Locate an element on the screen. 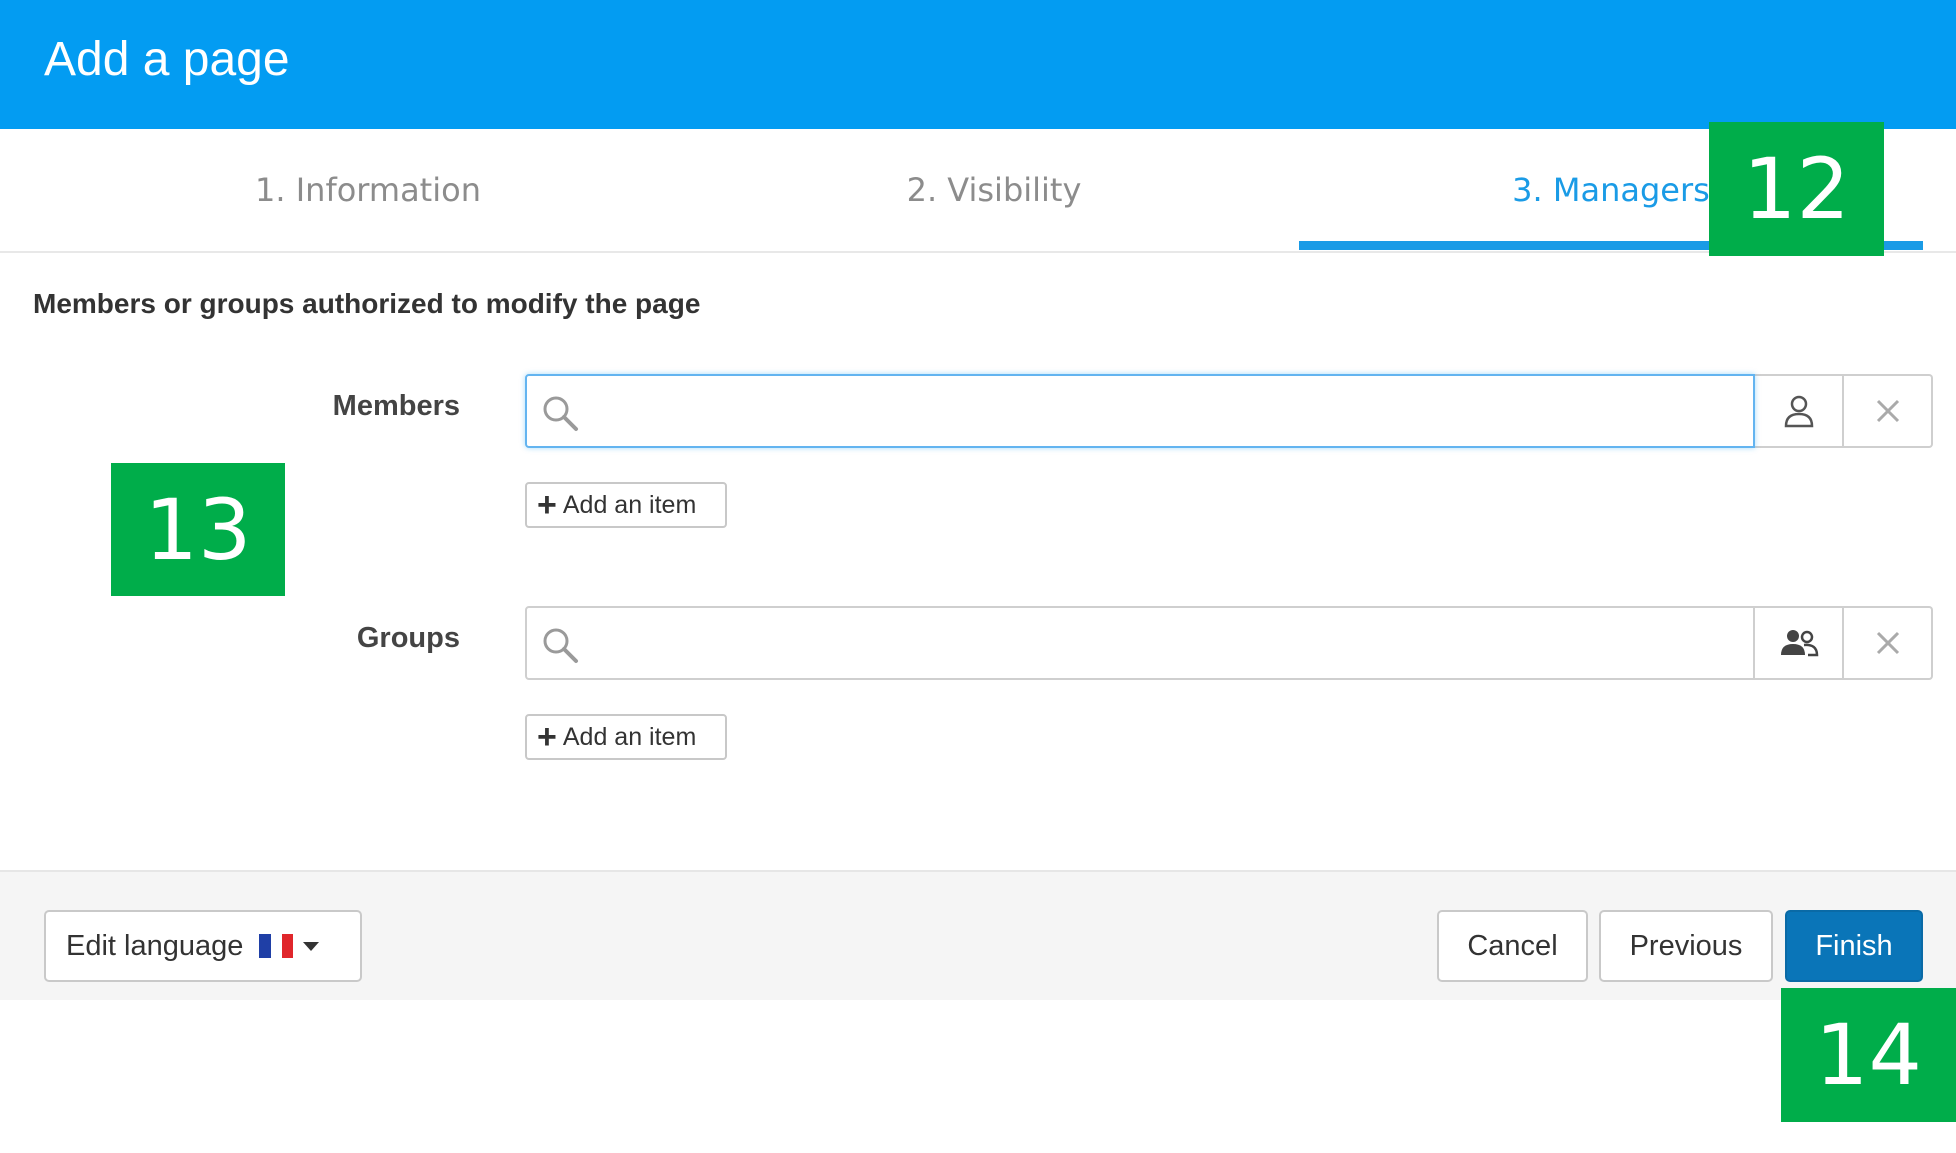 The image size is (1956, 1153). members-add-item-label: Add an item is located at coordinates (629, 504).